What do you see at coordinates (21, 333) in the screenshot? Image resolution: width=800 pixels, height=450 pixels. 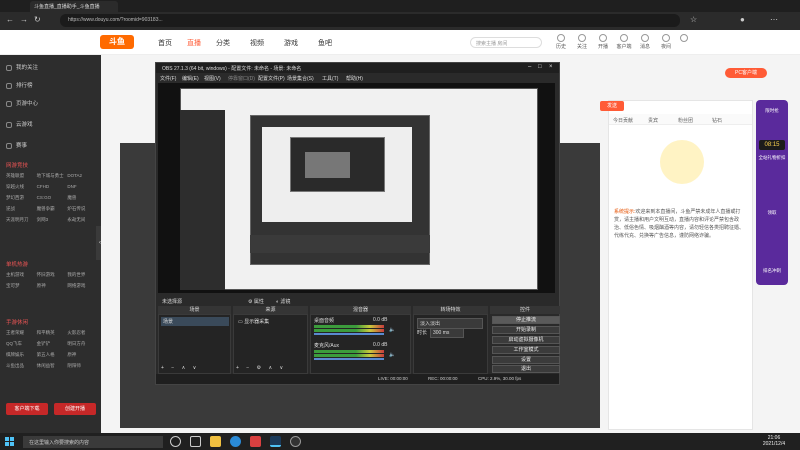 I see `game-link: 王者荣耀` at bounding box center [21, 333].